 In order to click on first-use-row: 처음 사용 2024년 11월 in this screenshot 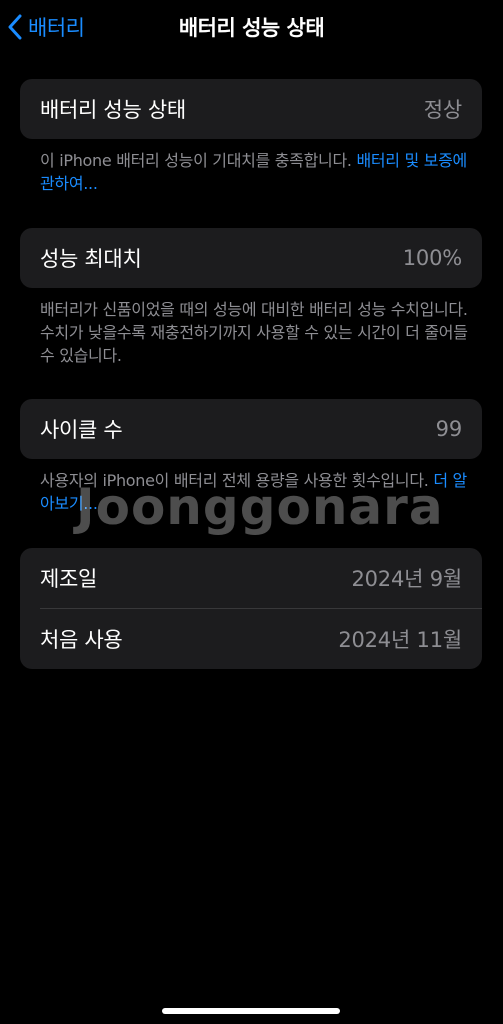, I will do `click(251, 639)`.